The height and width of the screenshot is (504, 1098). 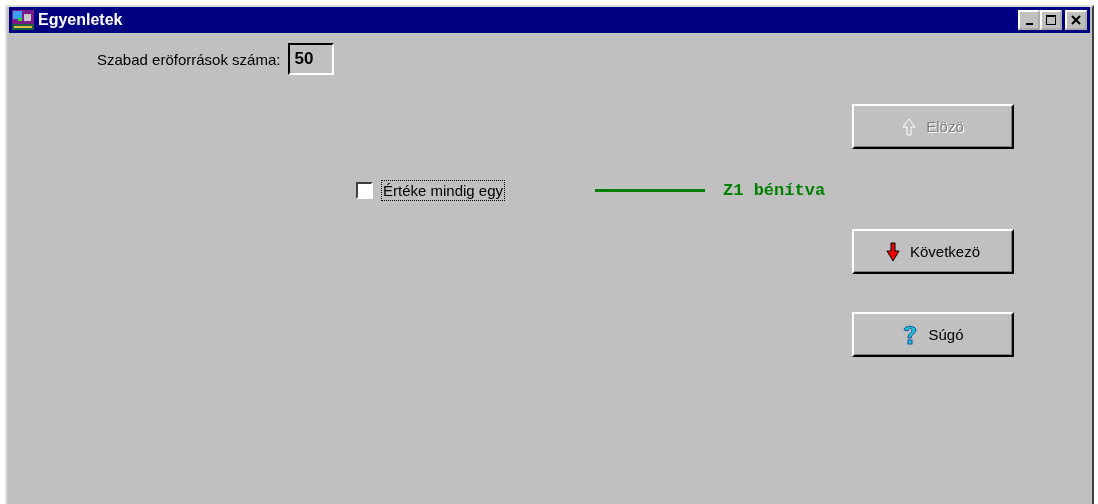 I want to click on minimize-icon, so click(x=1029, y=24).